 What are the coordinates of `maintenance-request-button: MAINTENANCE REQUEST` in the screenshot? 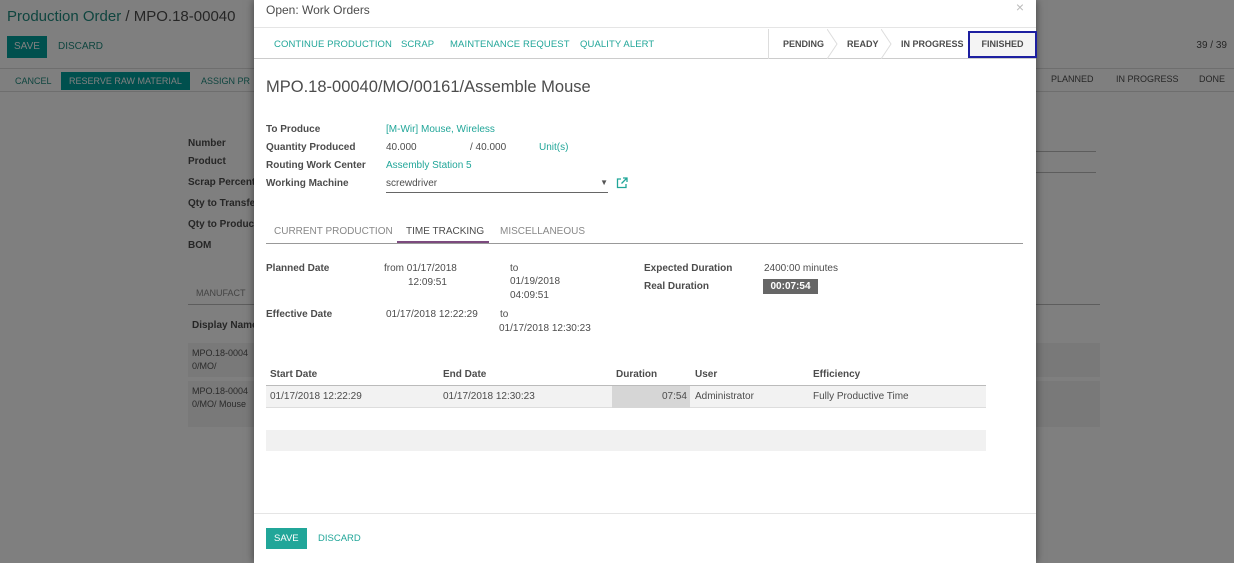 It's located at (510, 44).